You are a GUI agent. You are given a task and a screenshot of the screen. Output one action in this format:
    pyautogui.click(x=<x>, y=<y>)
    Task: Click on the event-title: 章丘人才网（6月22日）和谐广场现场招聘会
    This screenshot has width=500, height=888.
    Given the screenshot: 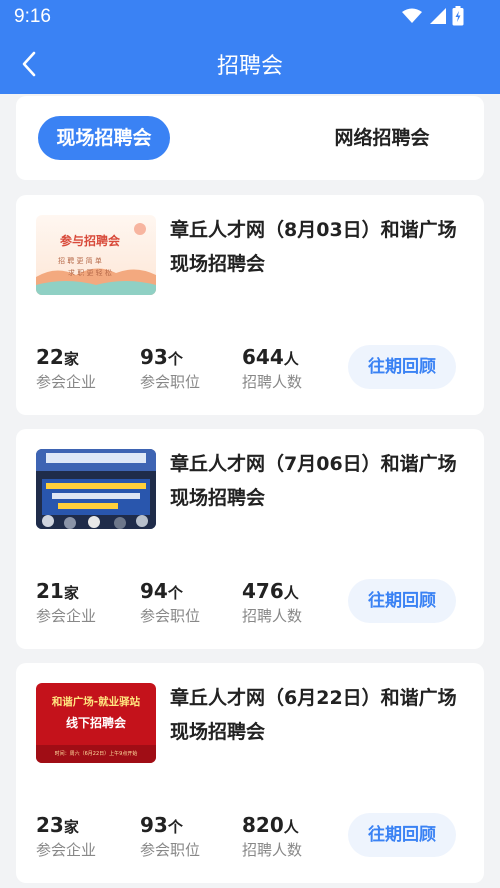 What is the action you would take?
    pyautogui.click(x=320, y=715)
    